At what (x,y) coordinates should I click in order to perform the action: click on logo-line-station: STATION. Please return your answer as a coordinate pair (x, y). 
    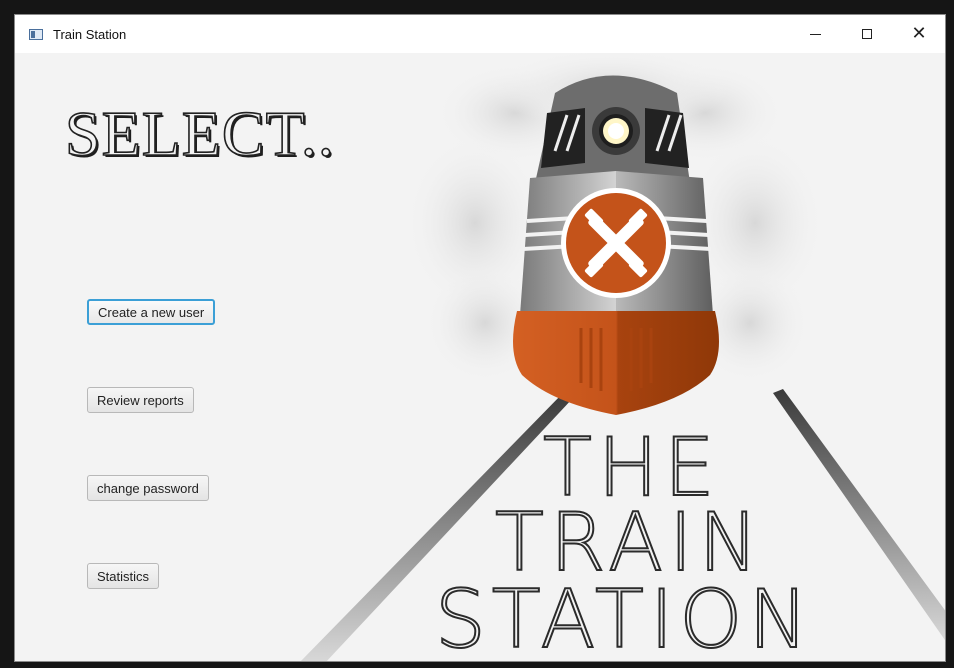
    Looking at the image, I should click on (624, 617).